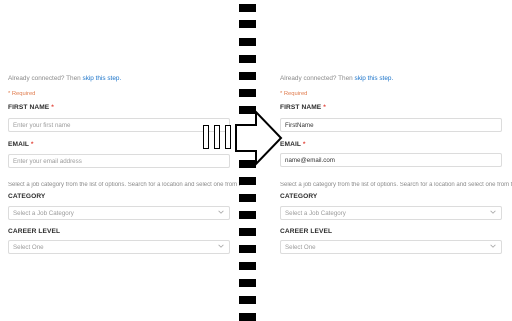 The image size is (512, 321). I want to click on first-name-placeholder: Enter your first name, so click(42, 125).